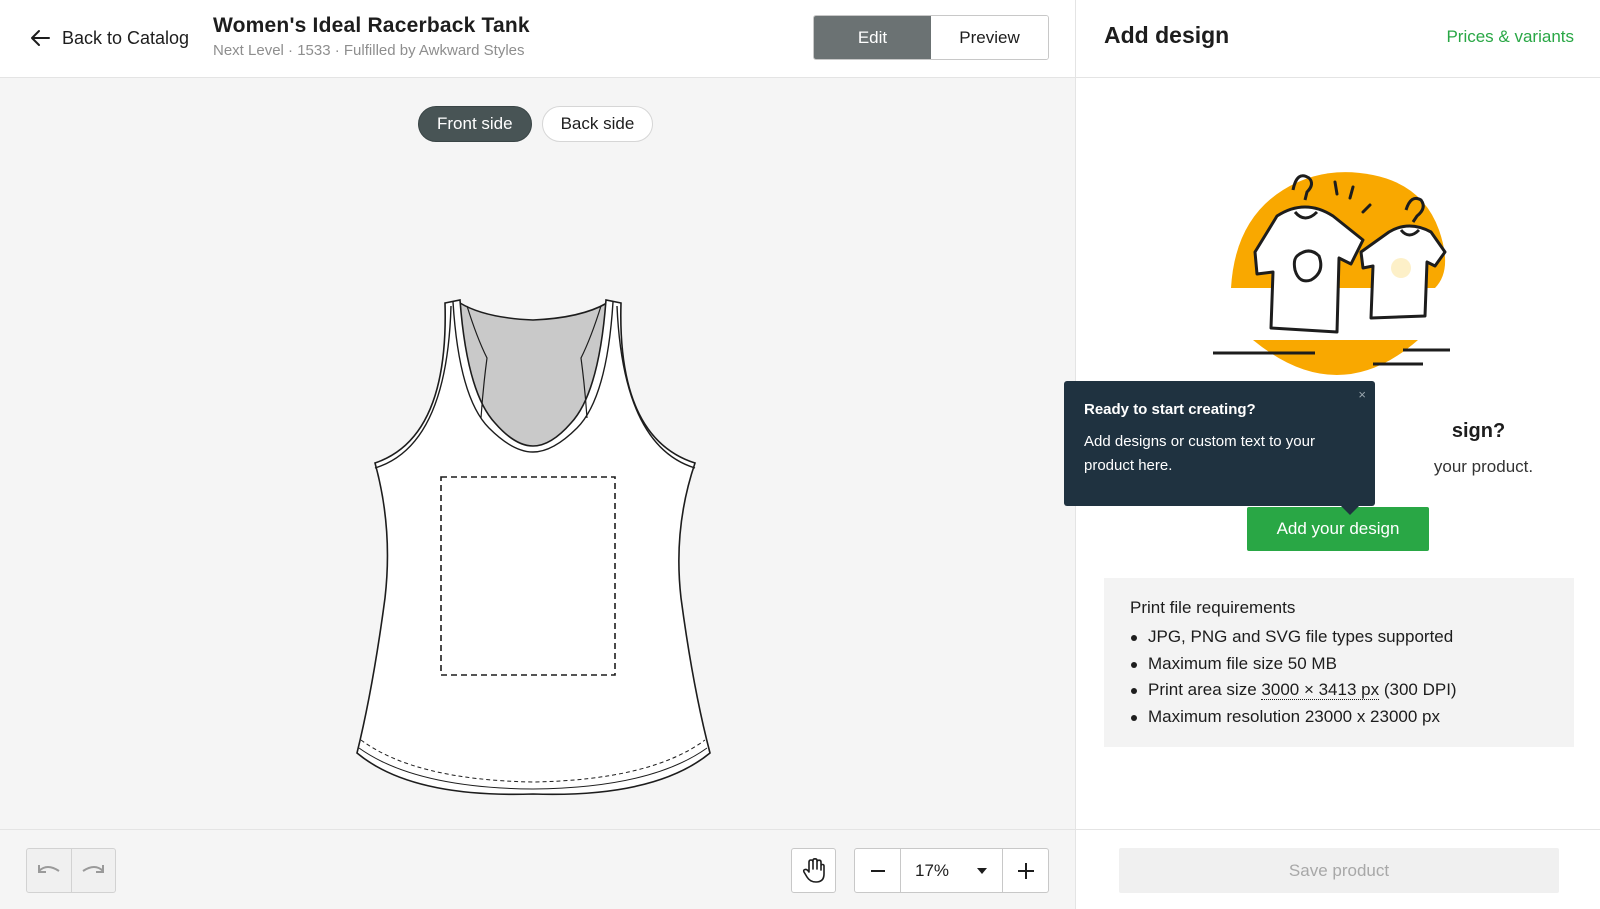  I want to click on requirement-item: Print area size 3000 × 3413 px (300 DPI), so click(1339, 690).